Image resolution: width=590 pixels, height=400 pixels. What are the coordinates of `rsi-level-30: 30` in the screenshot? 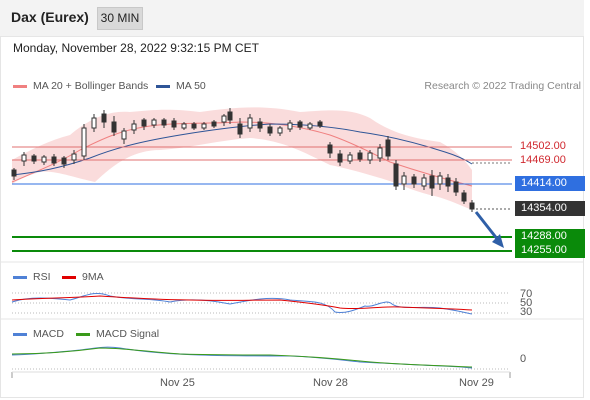 It's located at (526, 312).